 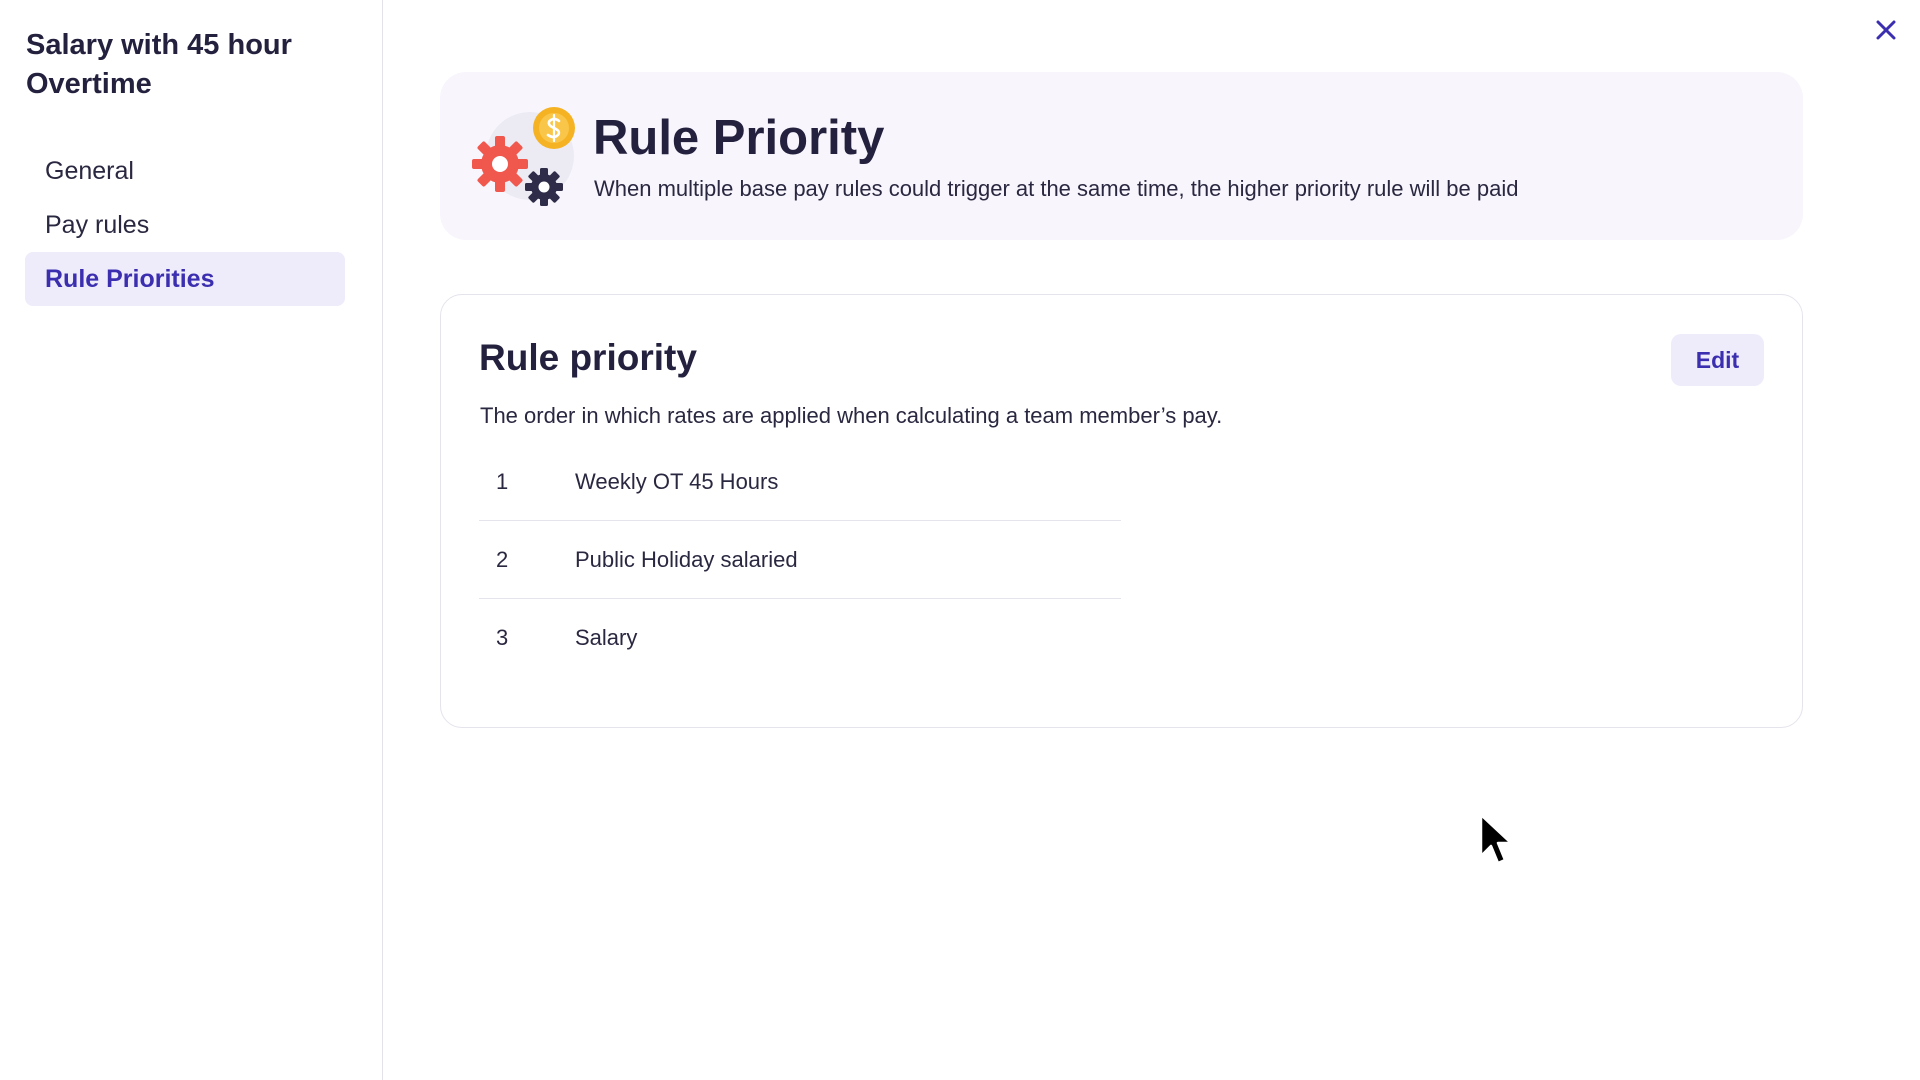 I want to click on close-button, so click(x=1886, y=30).